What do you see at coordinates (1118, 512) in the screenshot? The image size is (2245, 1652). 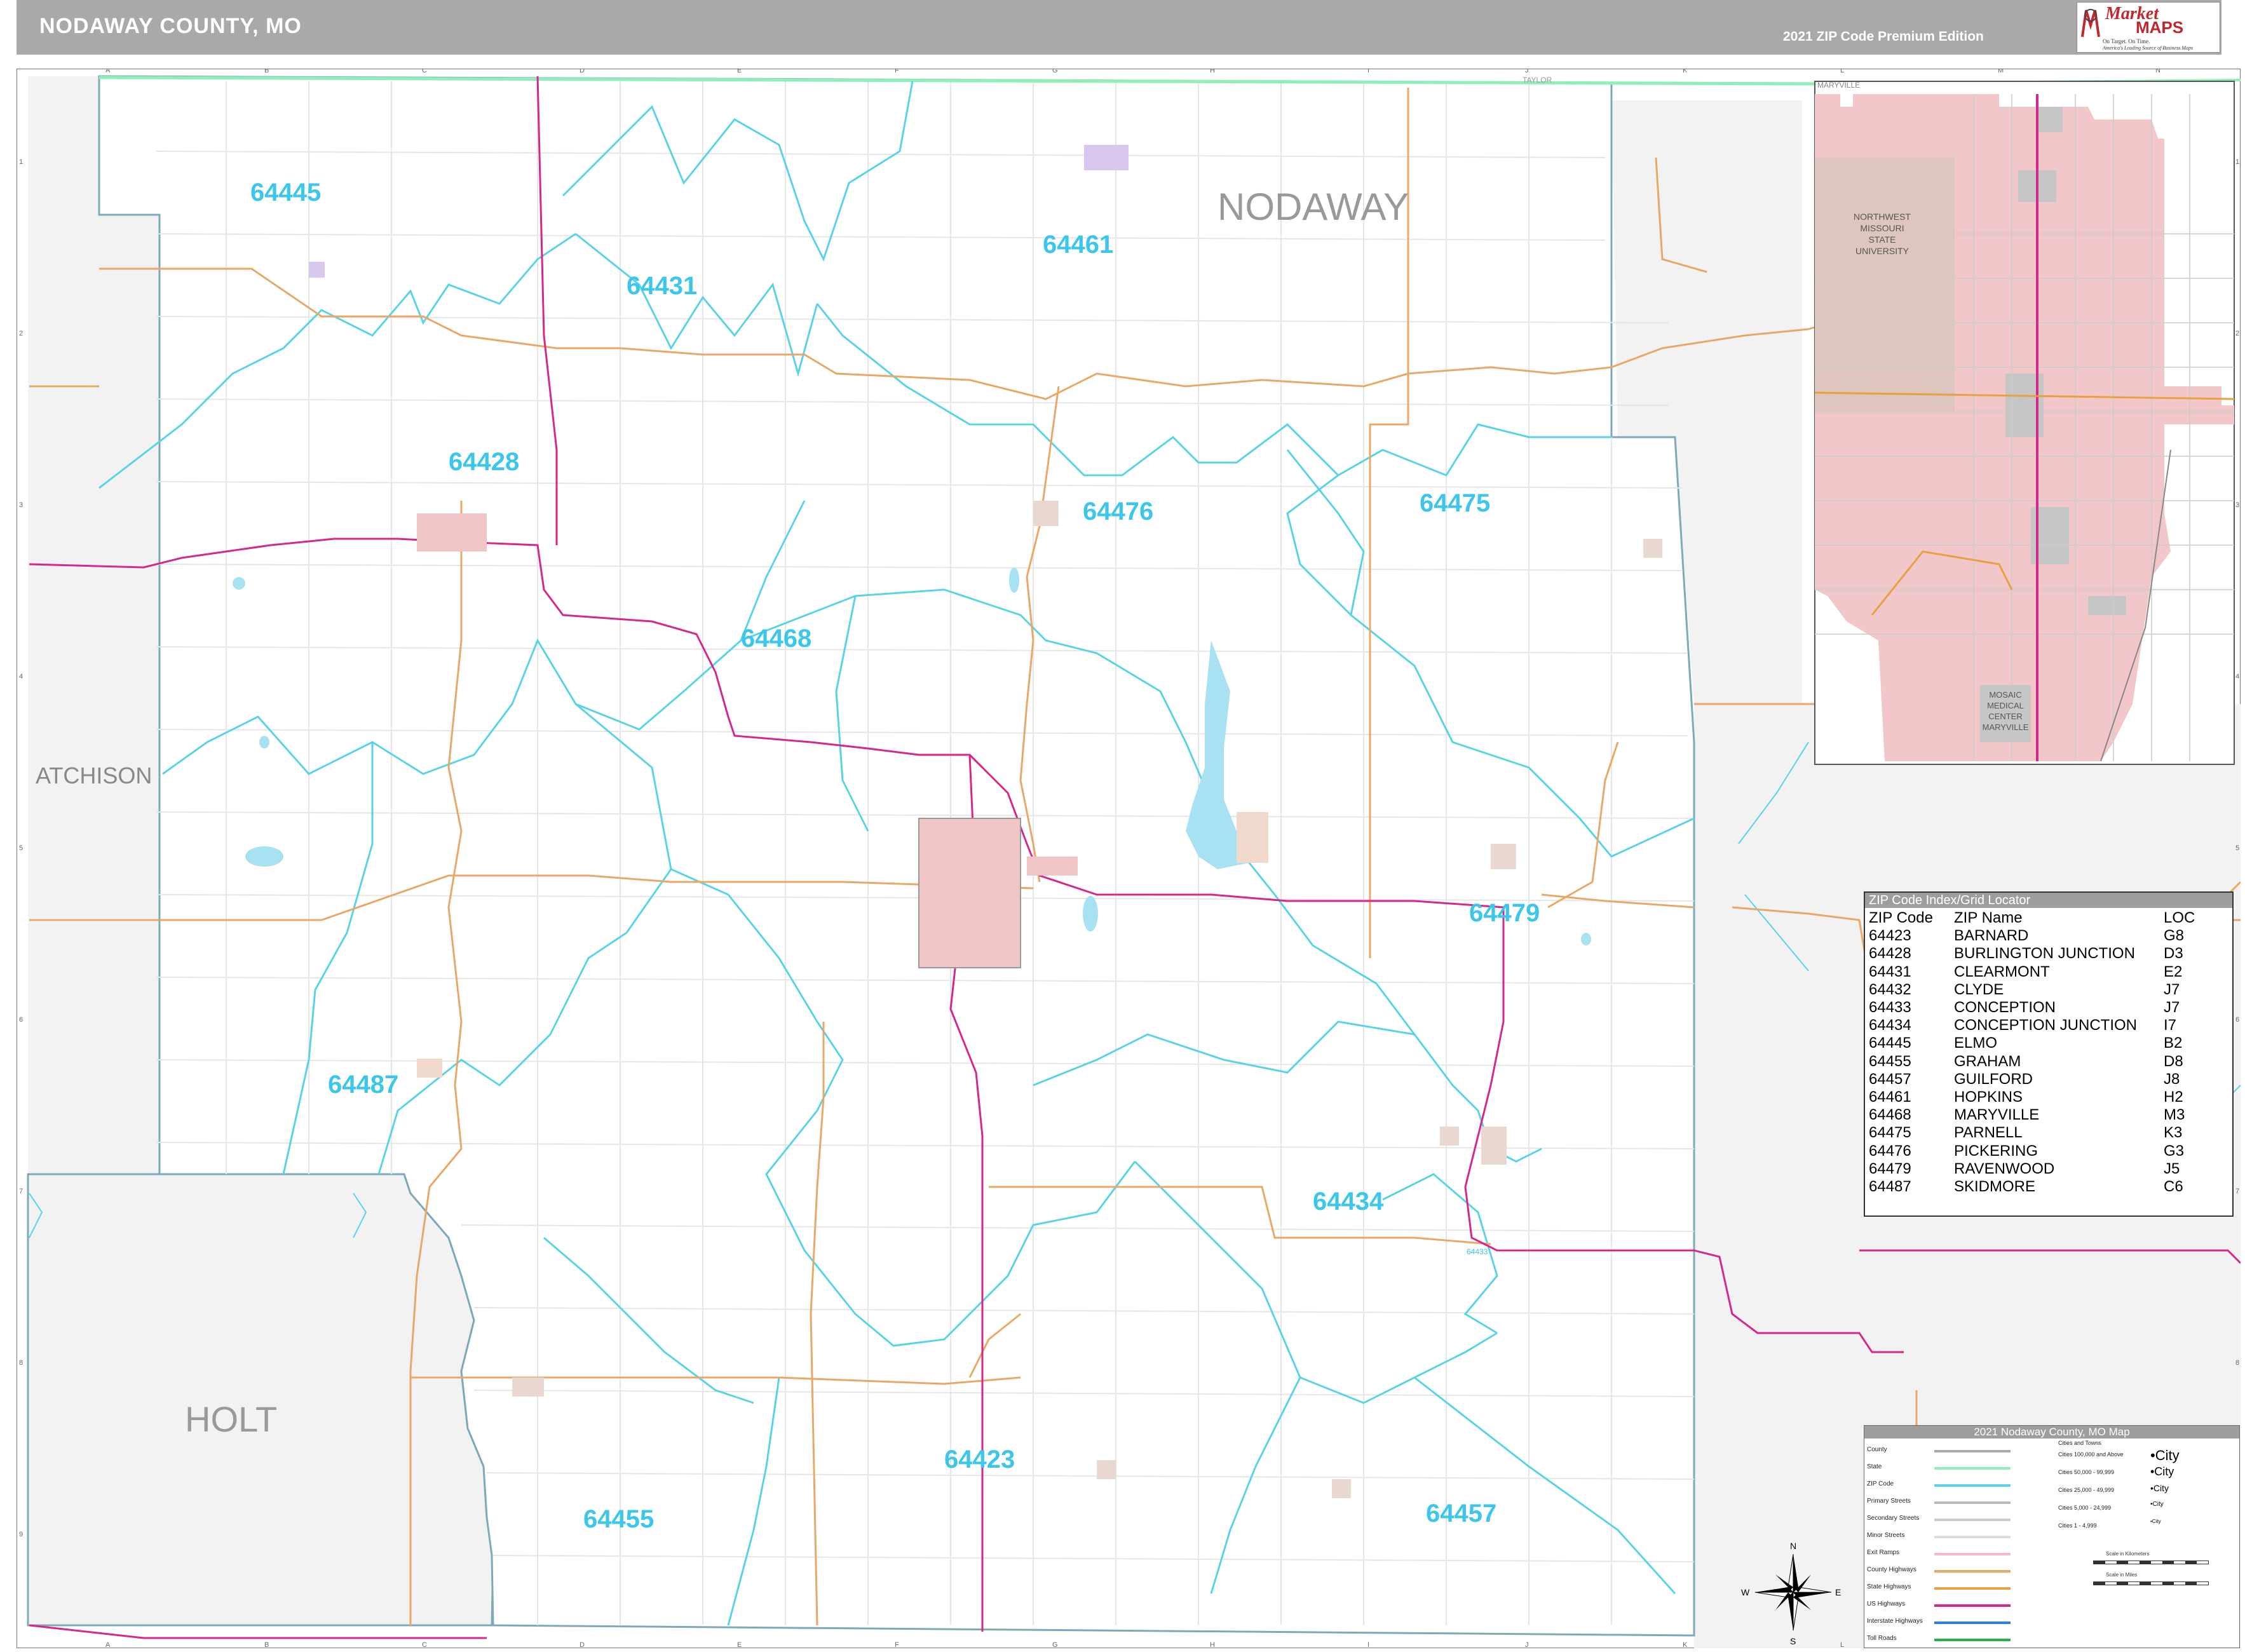 I see `zip-label: 64476` at bounding box center [1118, 512].